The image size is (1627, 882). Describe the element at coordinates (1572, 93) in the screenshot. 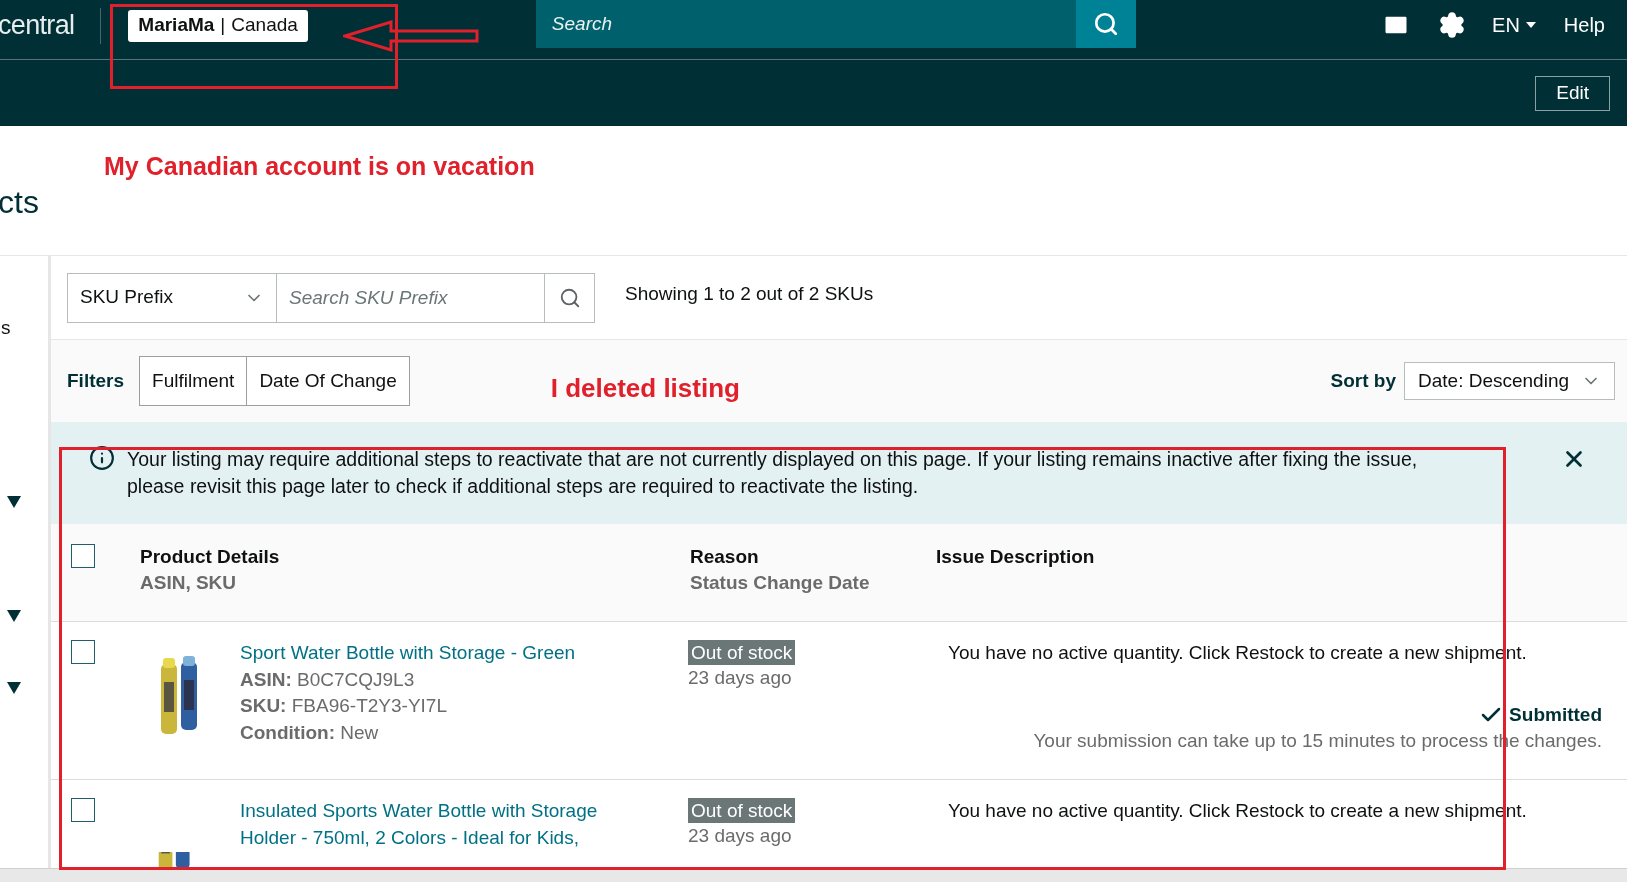

I see `edit-button: Edit` at that location.